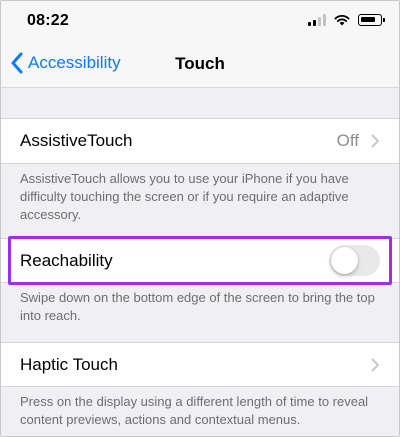  What do you see at coordinates (200, 364) in the screenshot?
I see `haptic-touch-row: Haptic Touch` at bounding box center [200, 364].